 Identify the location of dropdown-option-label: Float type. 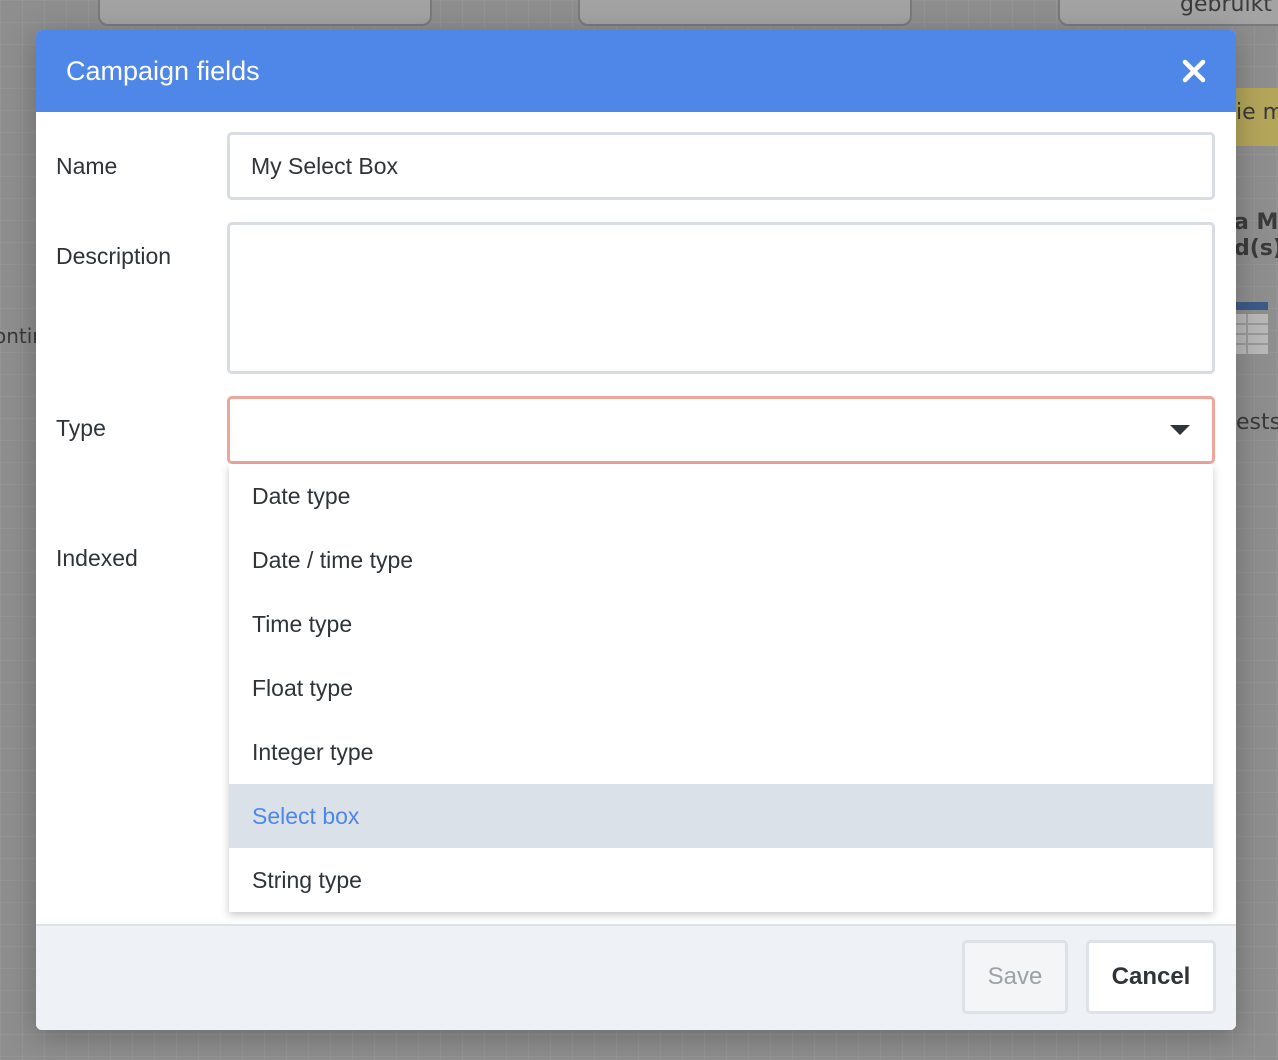
(302, 687).